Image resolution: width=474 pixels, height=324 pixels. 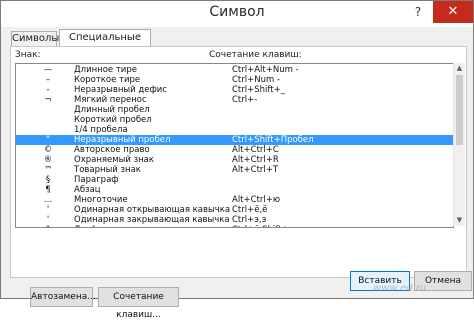 What do you see at coordinates (255, 150) in the screenshot?
I see `character-shortcut: Alt+Ctrl+C` at bounding box center [255, 150].